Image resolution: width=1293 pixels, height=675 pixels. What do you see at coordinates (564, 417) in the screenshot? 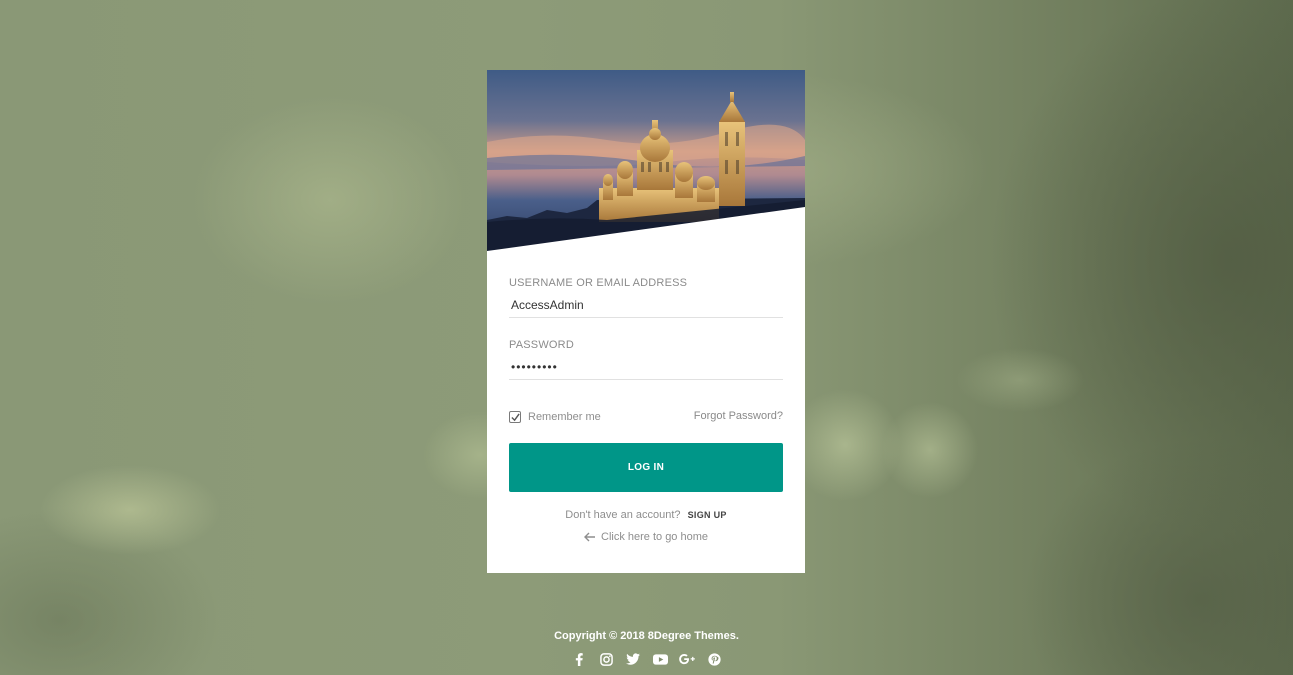
I see `remember-label: Remember me` at bounding box center [564, 417].